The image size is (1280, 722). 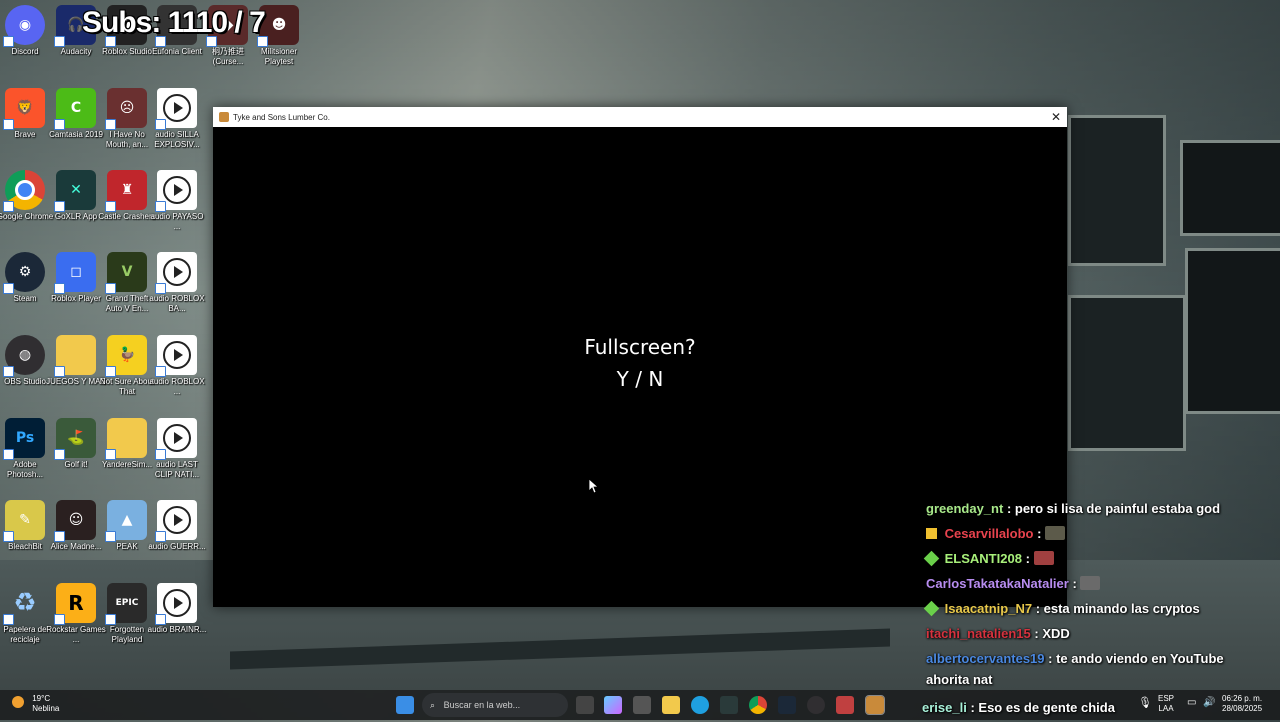 I want to click on chat-message: Isaacatnip_N7 : esta minando las cryptos, so click(x=1099, y=610).